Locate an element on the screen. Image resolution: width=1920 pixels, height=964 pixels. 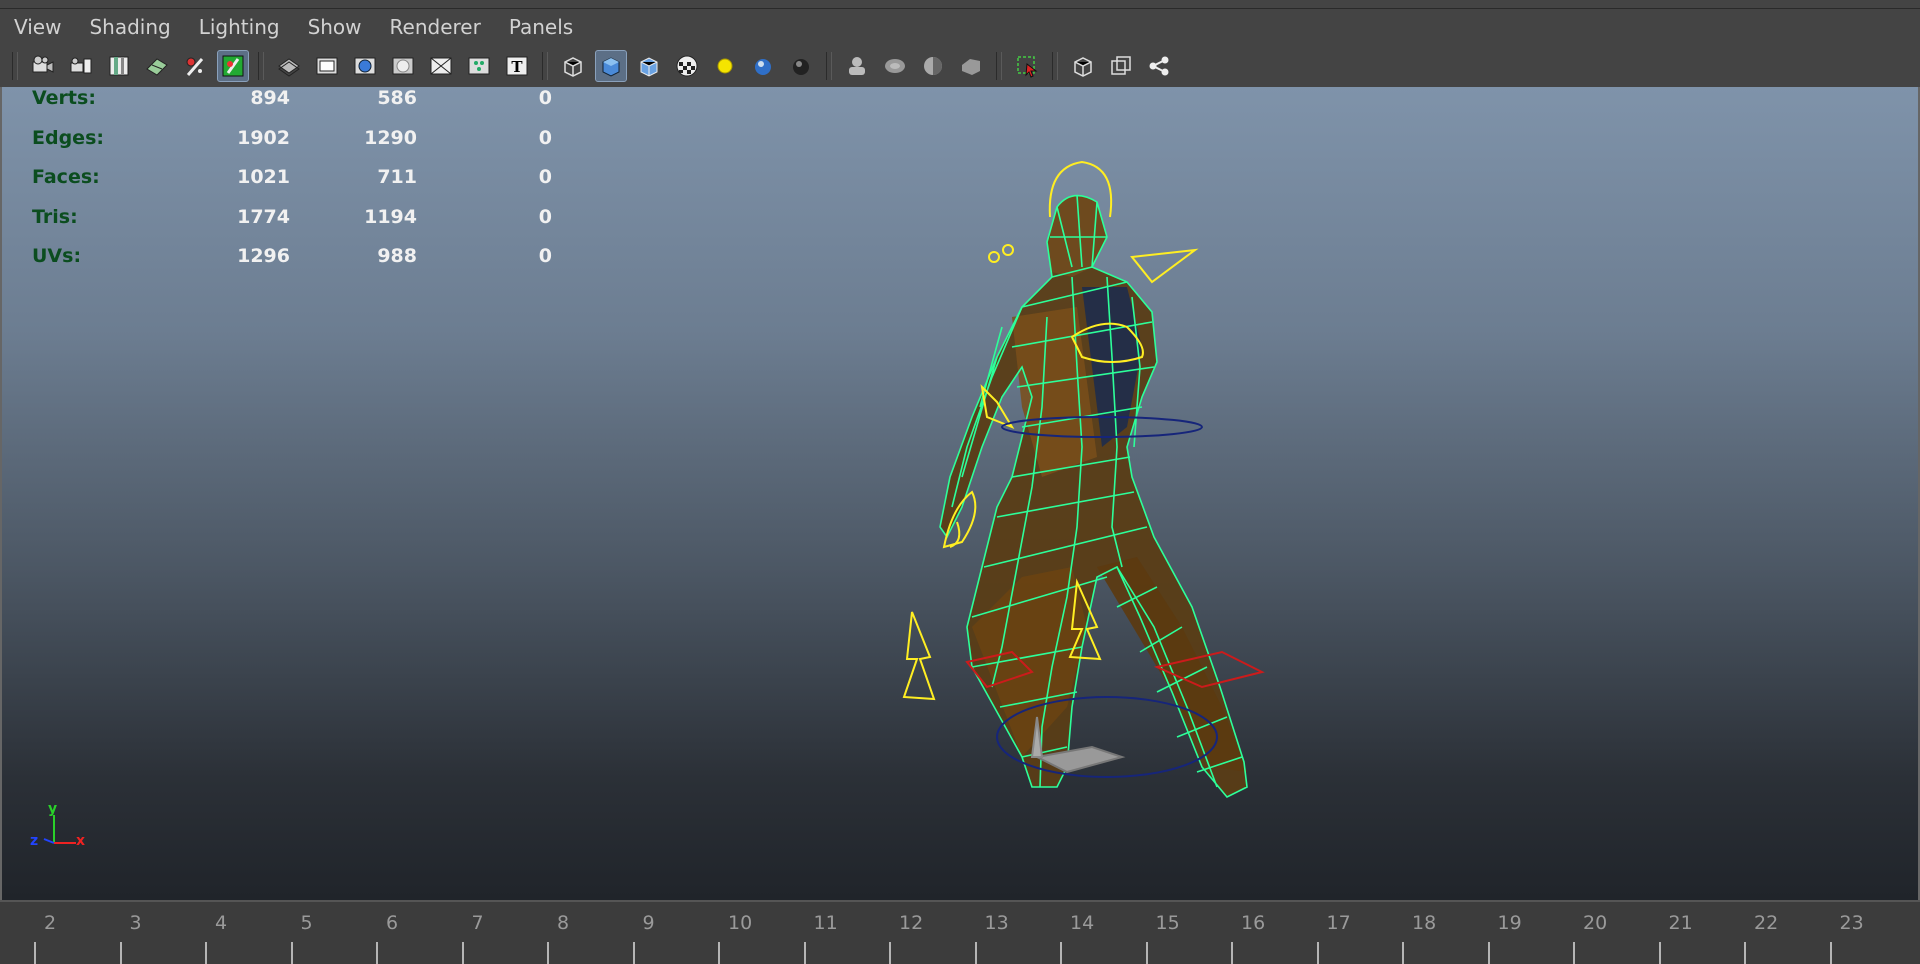
hud-row-uvs: UVs: 1296 988 0 is located at coordinates (292, 265).